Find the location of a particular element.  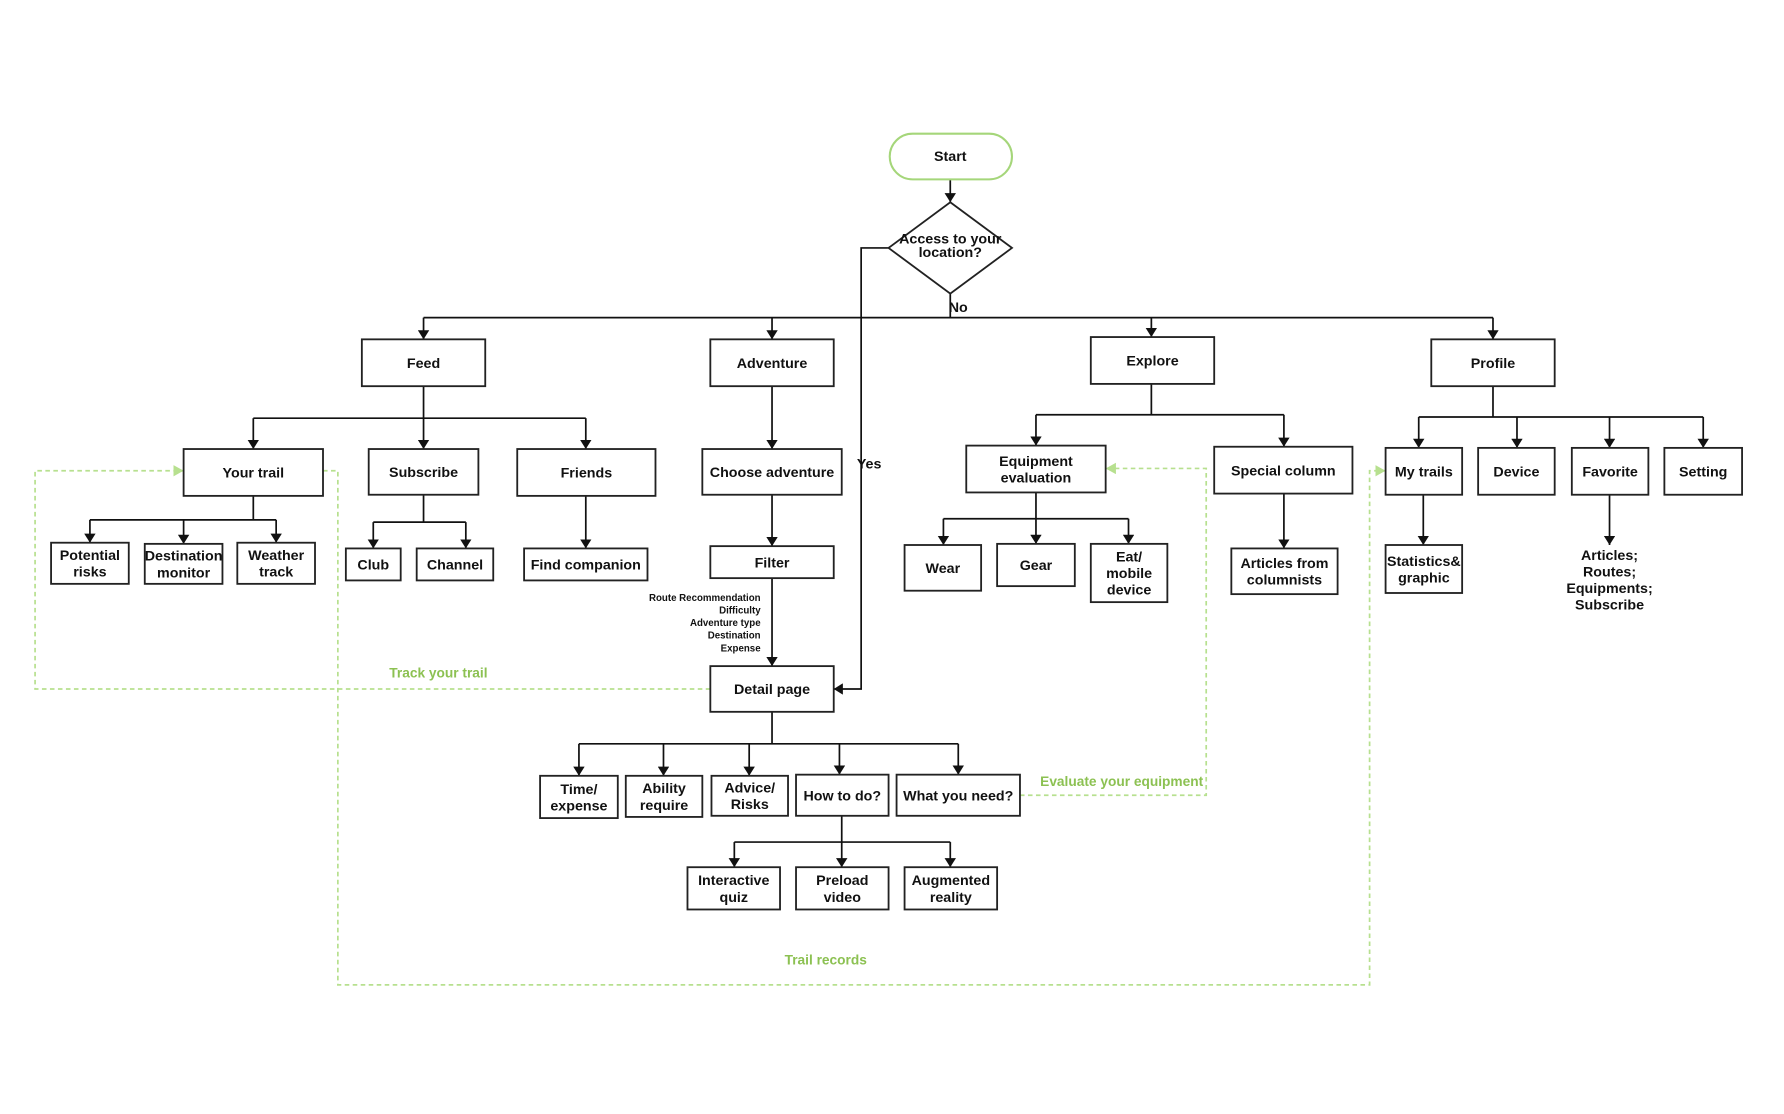

node-label: columnists is located at coordinates (1284, 581).